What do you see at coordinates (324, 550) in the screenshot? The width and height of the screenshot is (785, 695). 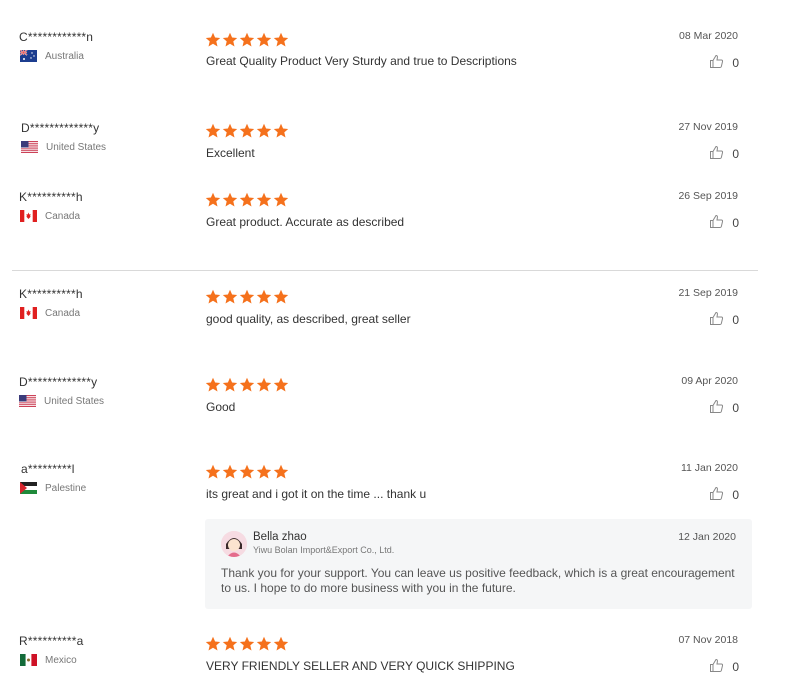 I see `seller-company: Yiwu Bolan Import&Export Co., Ltd.` at bounding box center [324, 550].